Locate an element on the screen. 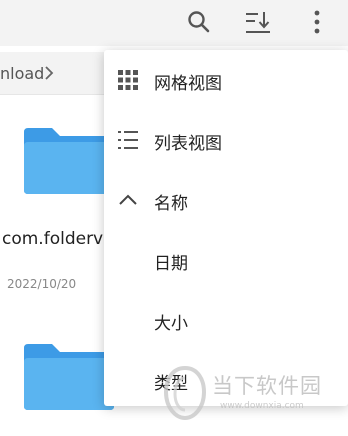 Image resolution: width=348 pixels, height=436 pixels. more-options-button is located at coordinates (317, 22).